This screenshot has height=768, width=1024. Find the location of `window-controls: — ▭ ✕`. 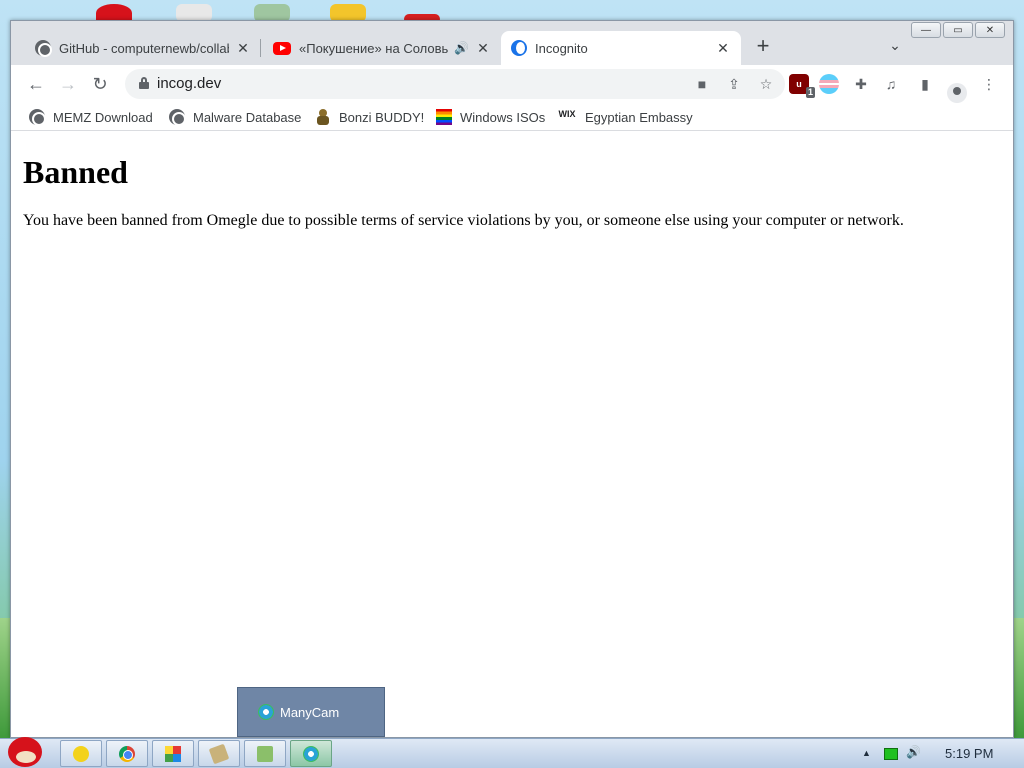

window-controls: — ▭ ✕ is located at coordinates (958, 30).